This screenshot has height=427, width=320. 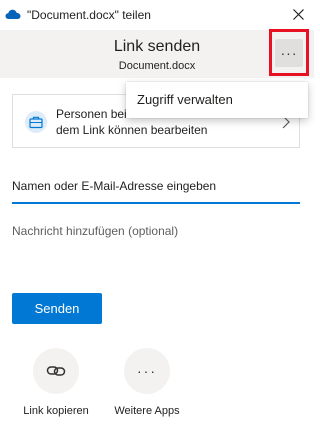 I want to click on more-options-menu: Zugriff verwalten, so click(x=217, y=100).